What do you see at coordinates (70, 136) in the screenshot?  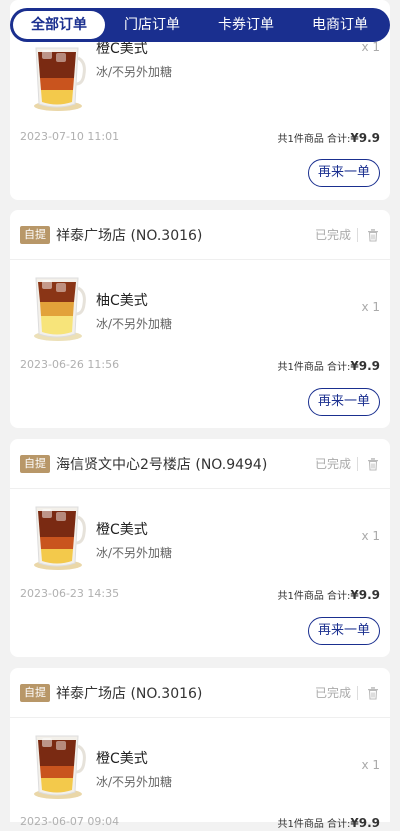 I see `order-date: 2023-07-10 11:01` at bounding box center [70, 136].